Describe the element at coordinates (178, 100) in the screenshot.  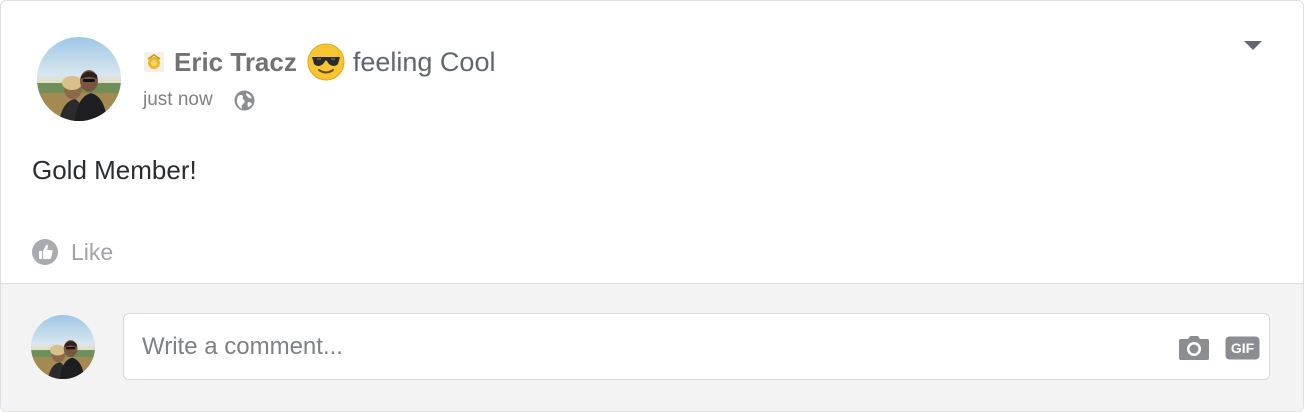
I see `post-timestamp: just now` at that location.